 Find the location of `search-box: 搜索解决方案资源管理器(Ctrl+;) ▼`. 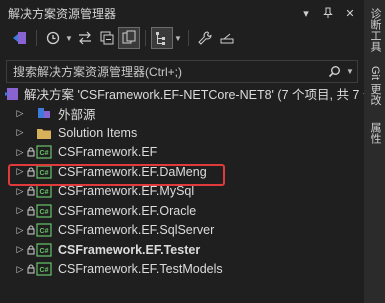

search-box: 搜索解决方案资源管理器(Ctrl+;) ▼ is located at coordinates (182, 71).